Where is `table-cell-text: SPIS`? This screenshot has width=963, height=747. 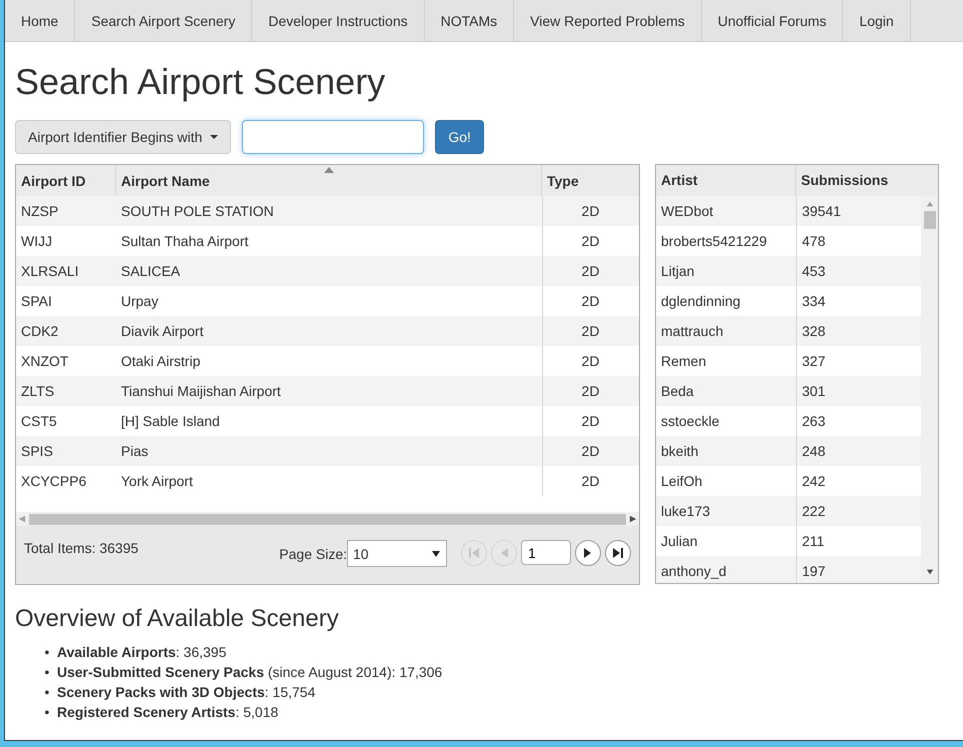
table-cell-text: SPIS is located at coordinates (37, 451).